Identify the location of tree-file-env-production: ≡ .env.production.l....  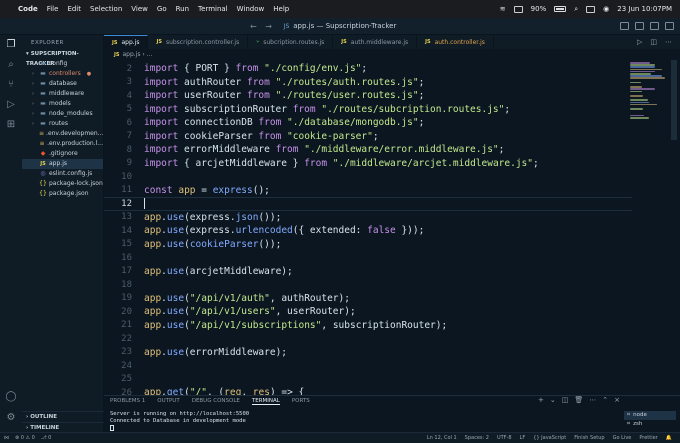
(62, 144).